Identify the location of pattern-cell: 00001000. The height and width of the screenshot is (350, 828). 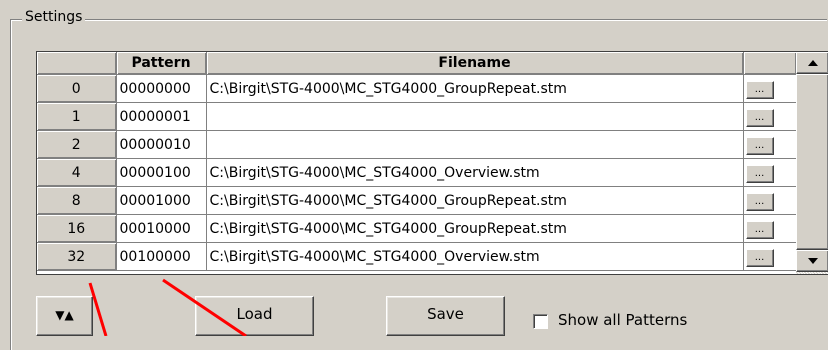
(161, 200).